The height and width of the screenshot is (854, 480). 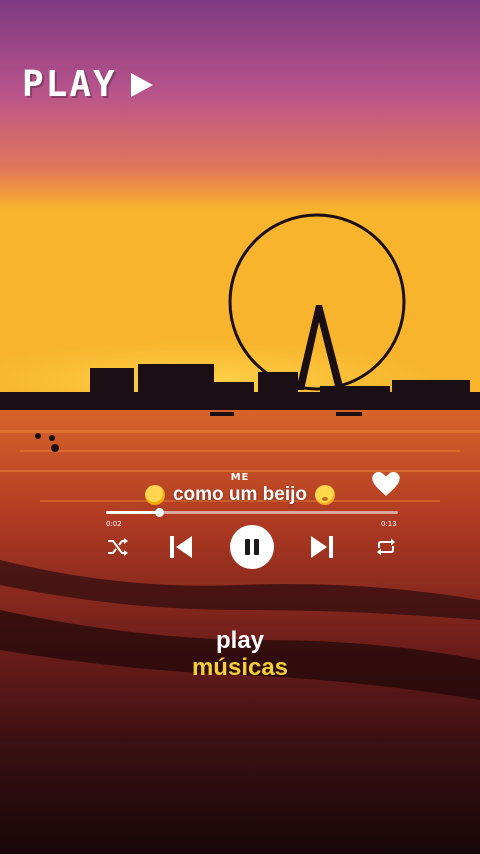 What do you see at coordinates (159, 512) in the screenshot?
I see `progress-handle` at bounding box center [159, 512].